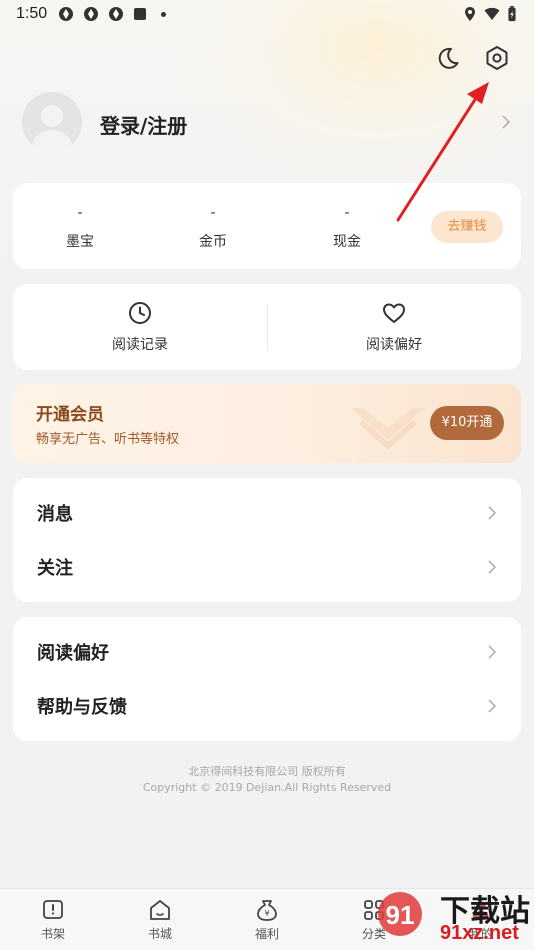  I want to click on quick-link-label: 阅读偏好, so click(394, 345).